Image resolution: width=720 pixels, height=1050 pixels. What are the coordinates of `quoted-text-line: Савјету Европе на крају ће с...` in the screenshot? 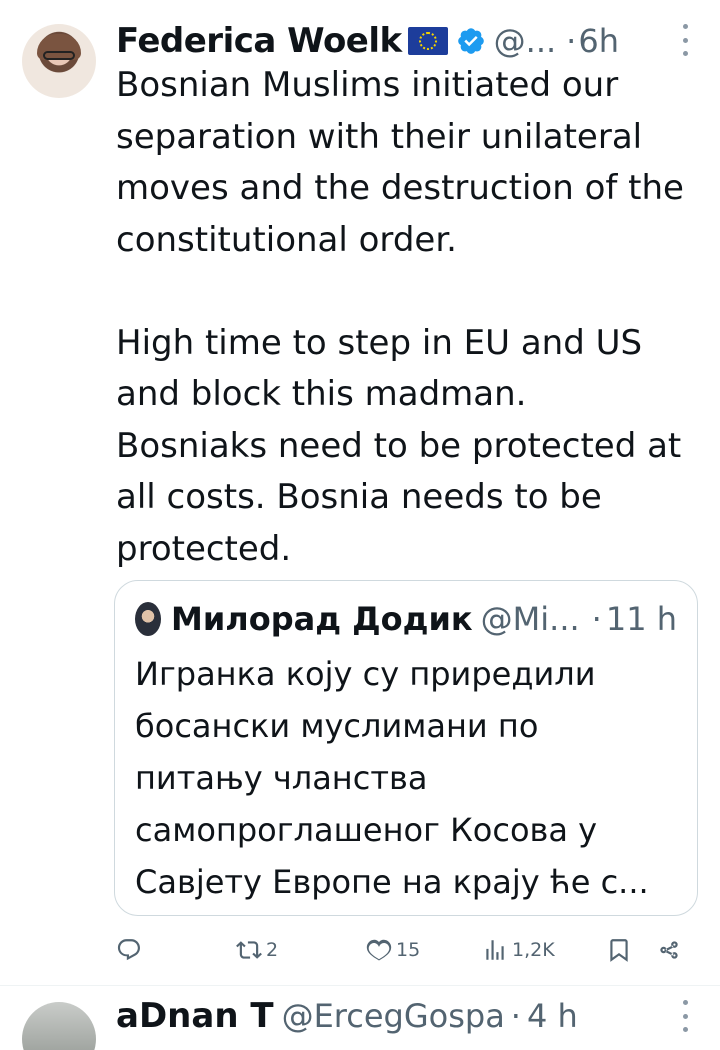 It's located at (392, 882).